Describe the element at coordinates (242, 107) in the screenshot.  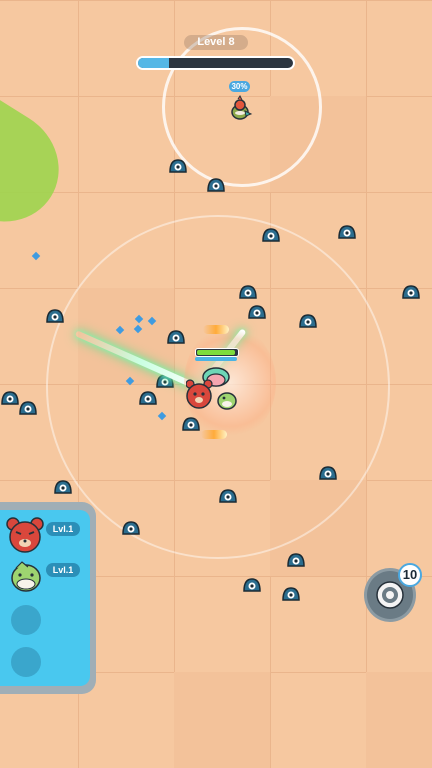
I see `duck-boss-icon` at that location.